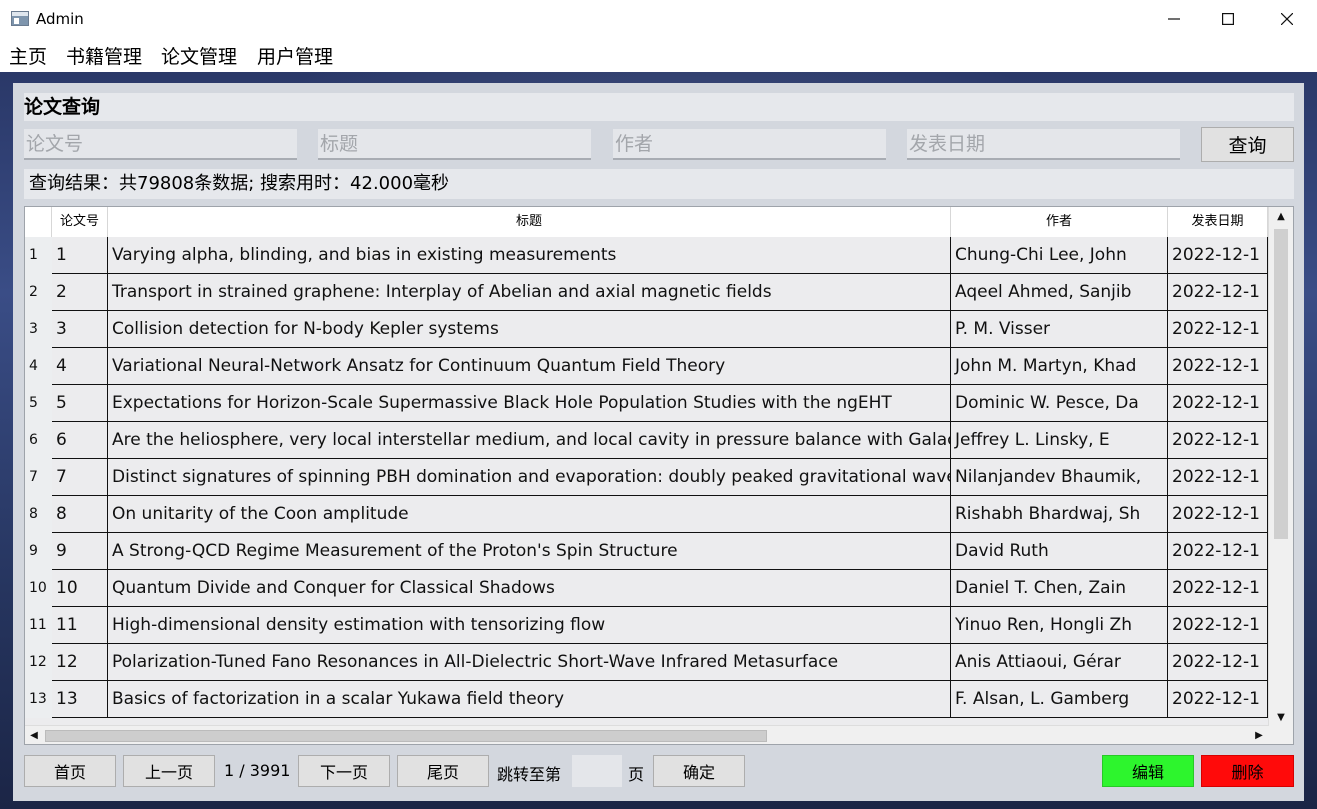 The image size is (1317, 809). Describe the element at coordinates (38, 366) in the screenshot. I see `row-number: 4` at that location.